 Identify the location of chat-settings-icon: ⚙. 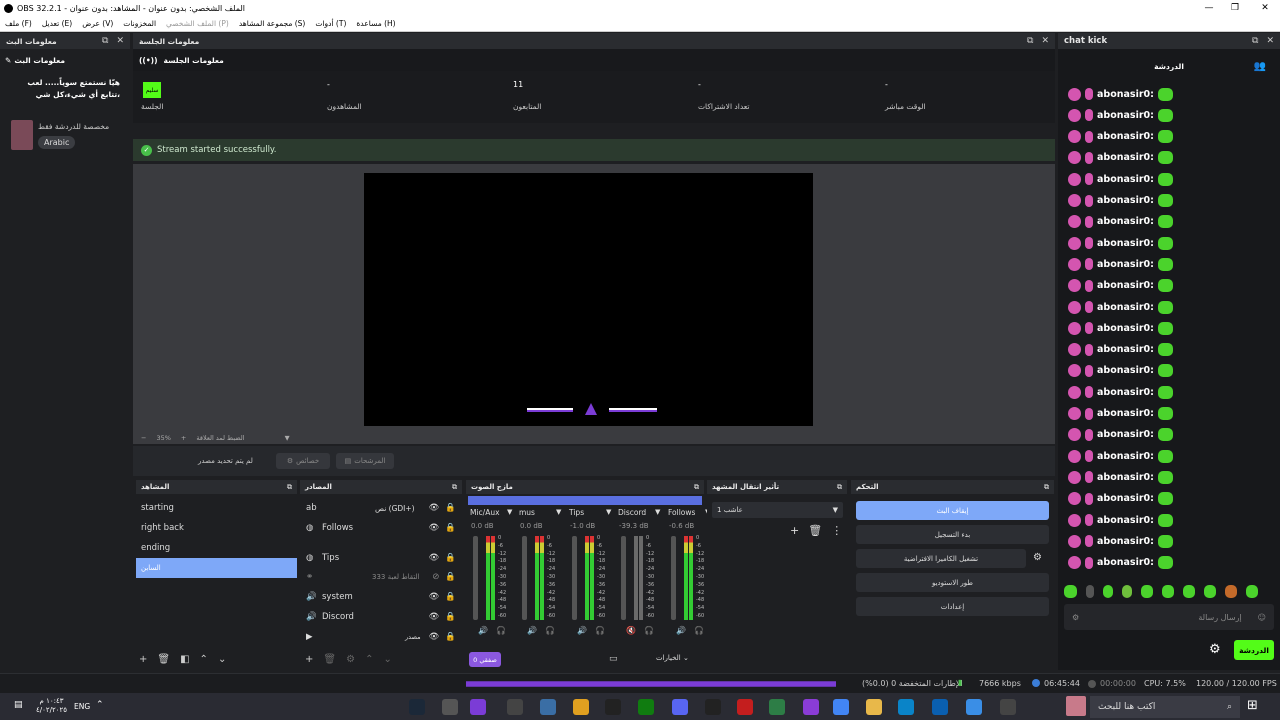
(1075, 617).